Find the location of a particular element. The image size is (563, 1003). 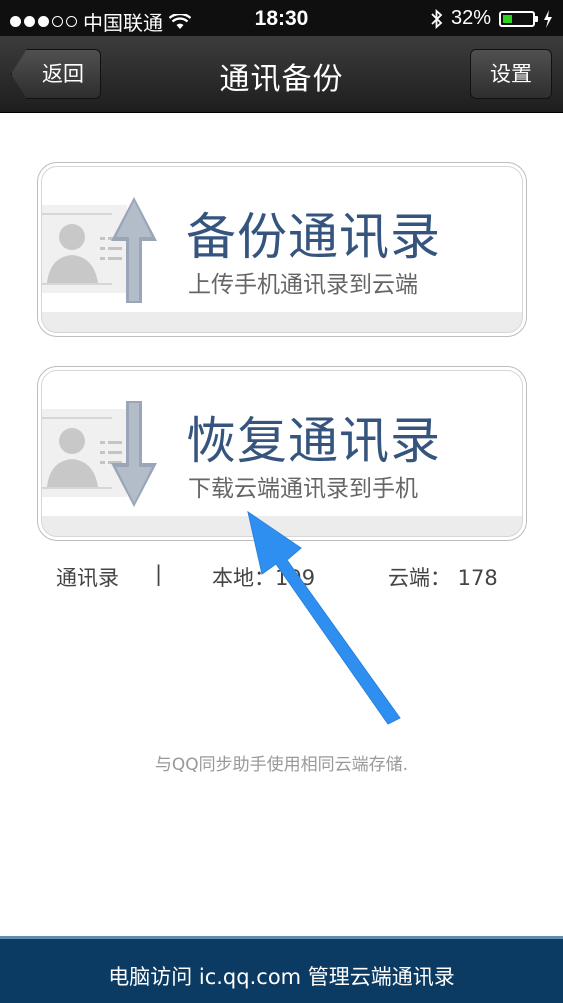

bluetooth-icon is located at coordinates (437, 18).